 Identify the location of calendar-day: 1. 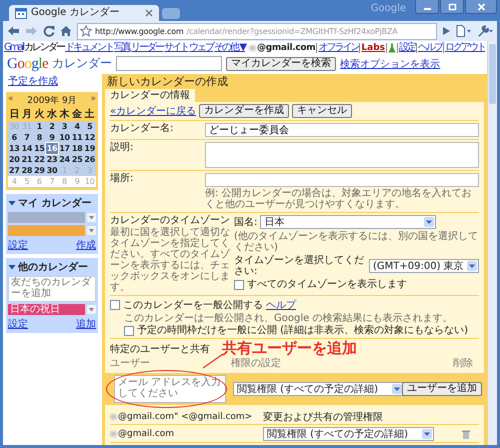
(39, 126).